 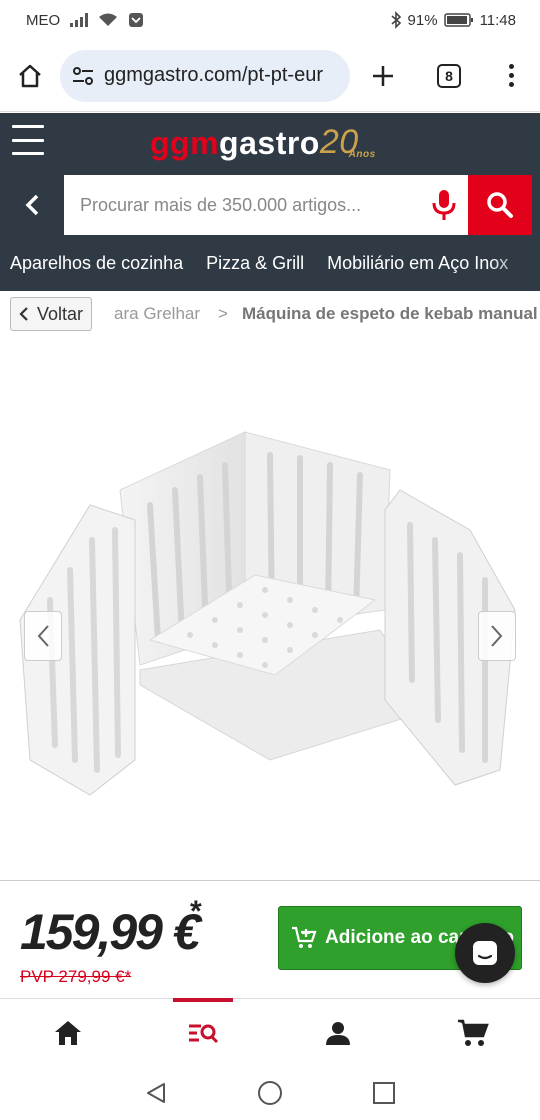 I want to click on account-icon, so click(x=337, y=1033).